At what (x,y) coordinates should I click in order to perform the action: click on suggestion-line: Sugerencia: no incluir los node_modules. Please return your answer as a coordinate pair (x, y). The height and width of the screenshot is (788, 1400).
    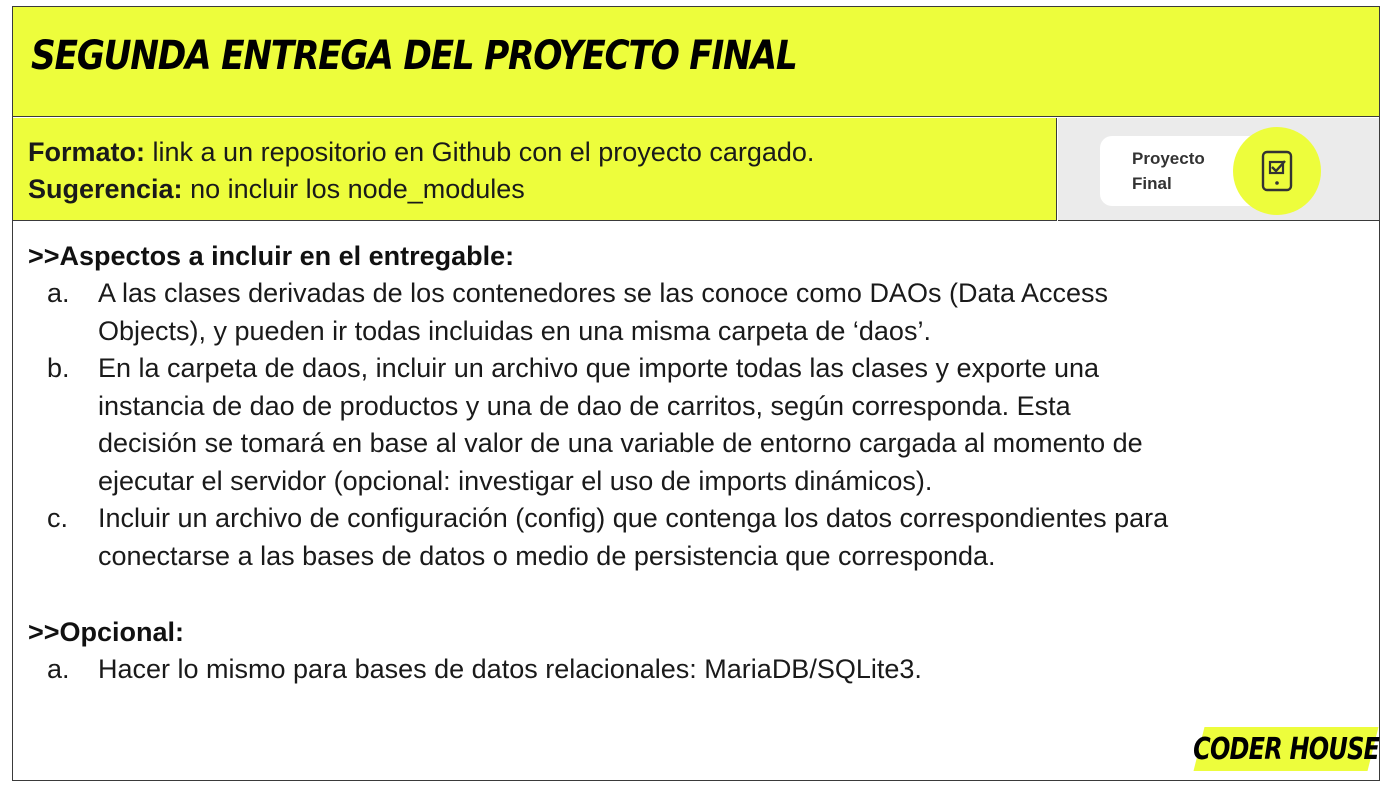
    Looking at the image, I should click on (276, 189).